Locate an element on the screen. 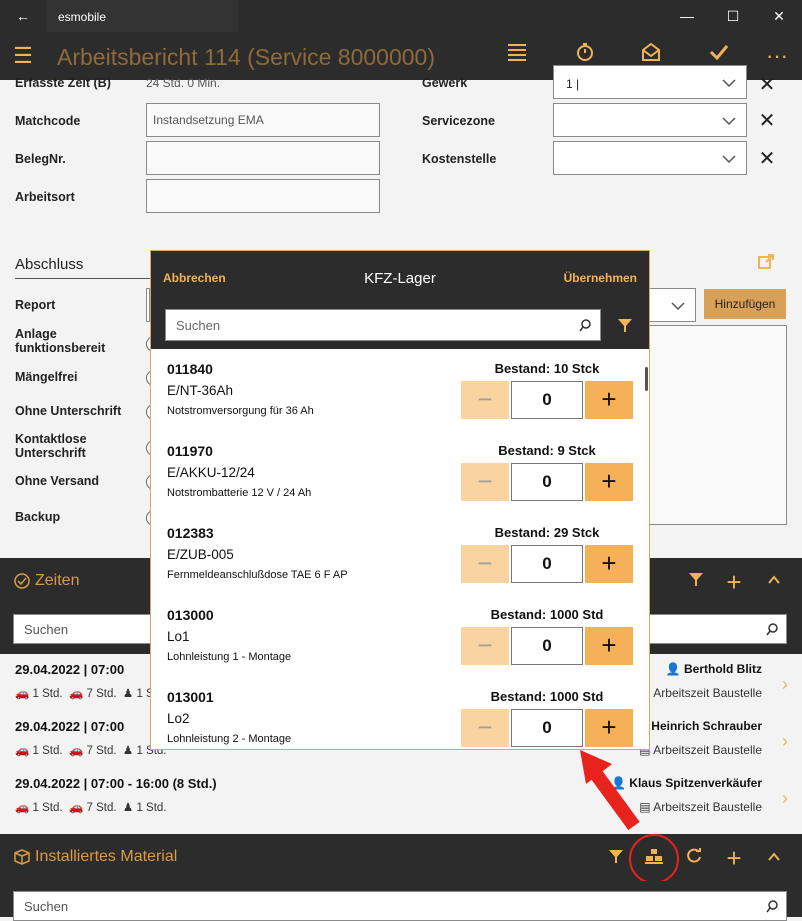 Image resolution: width=802 pixels, height=921 pixels. close-icon: ✕ is located at coordinates (779, 16).